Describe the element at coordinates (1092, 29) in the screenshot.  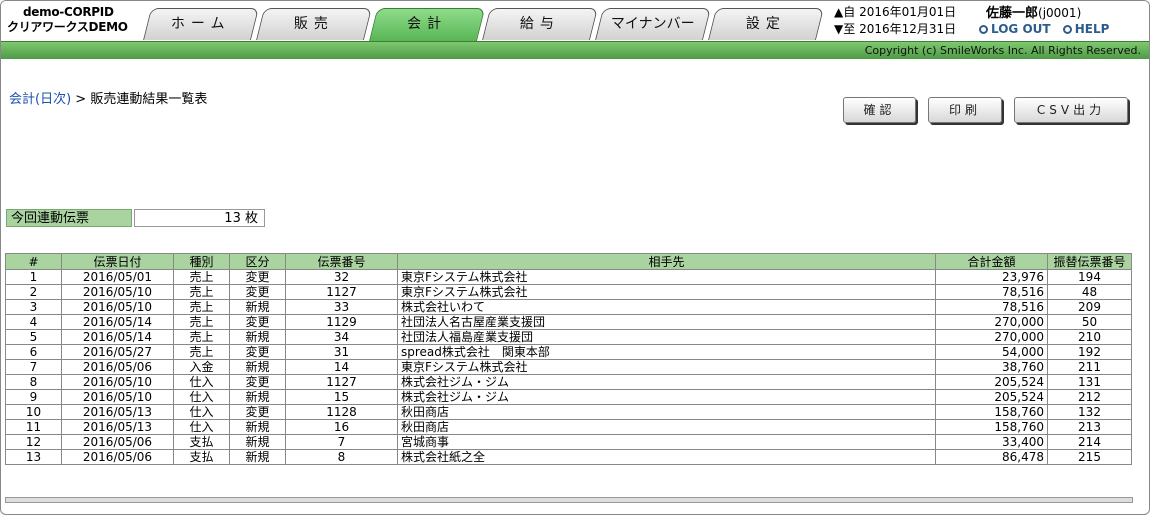
I see `help-label: HELP` at that location.